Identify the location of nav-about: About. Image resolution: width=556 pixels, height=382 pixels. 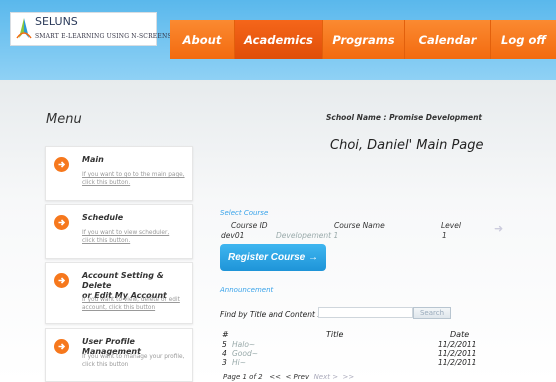
(202, 39).